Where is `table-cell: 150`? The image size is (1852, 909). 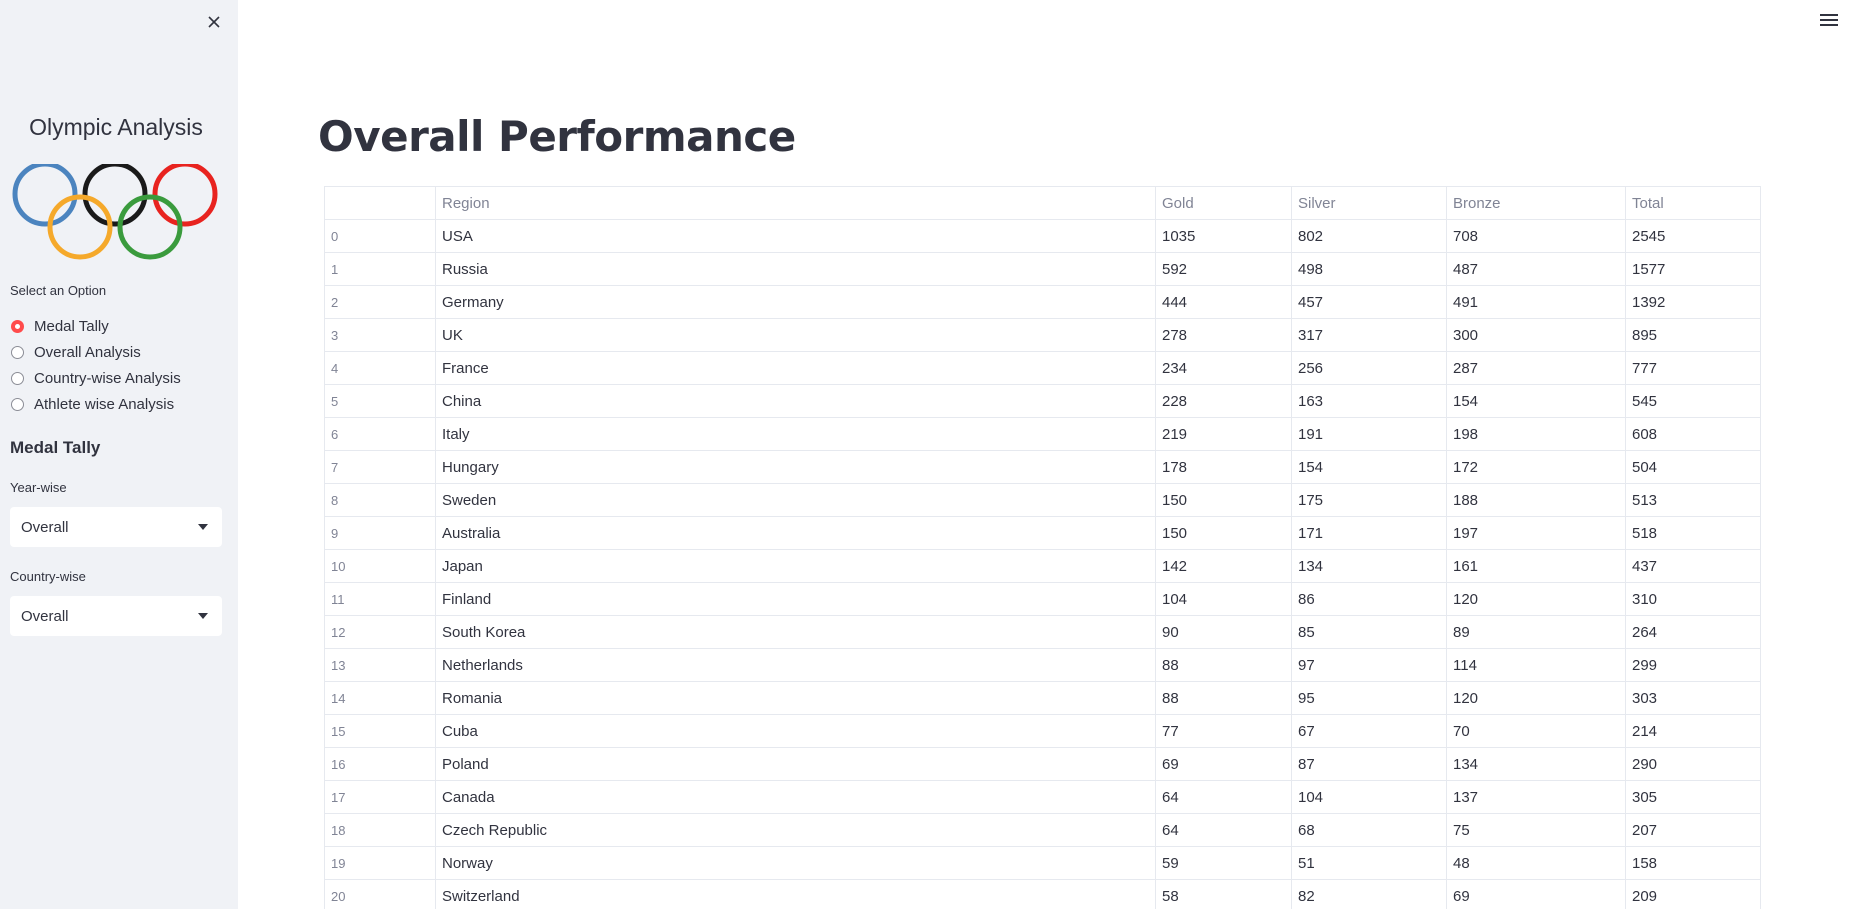
table-cell: 150 is located at coordinates (1223, 500).